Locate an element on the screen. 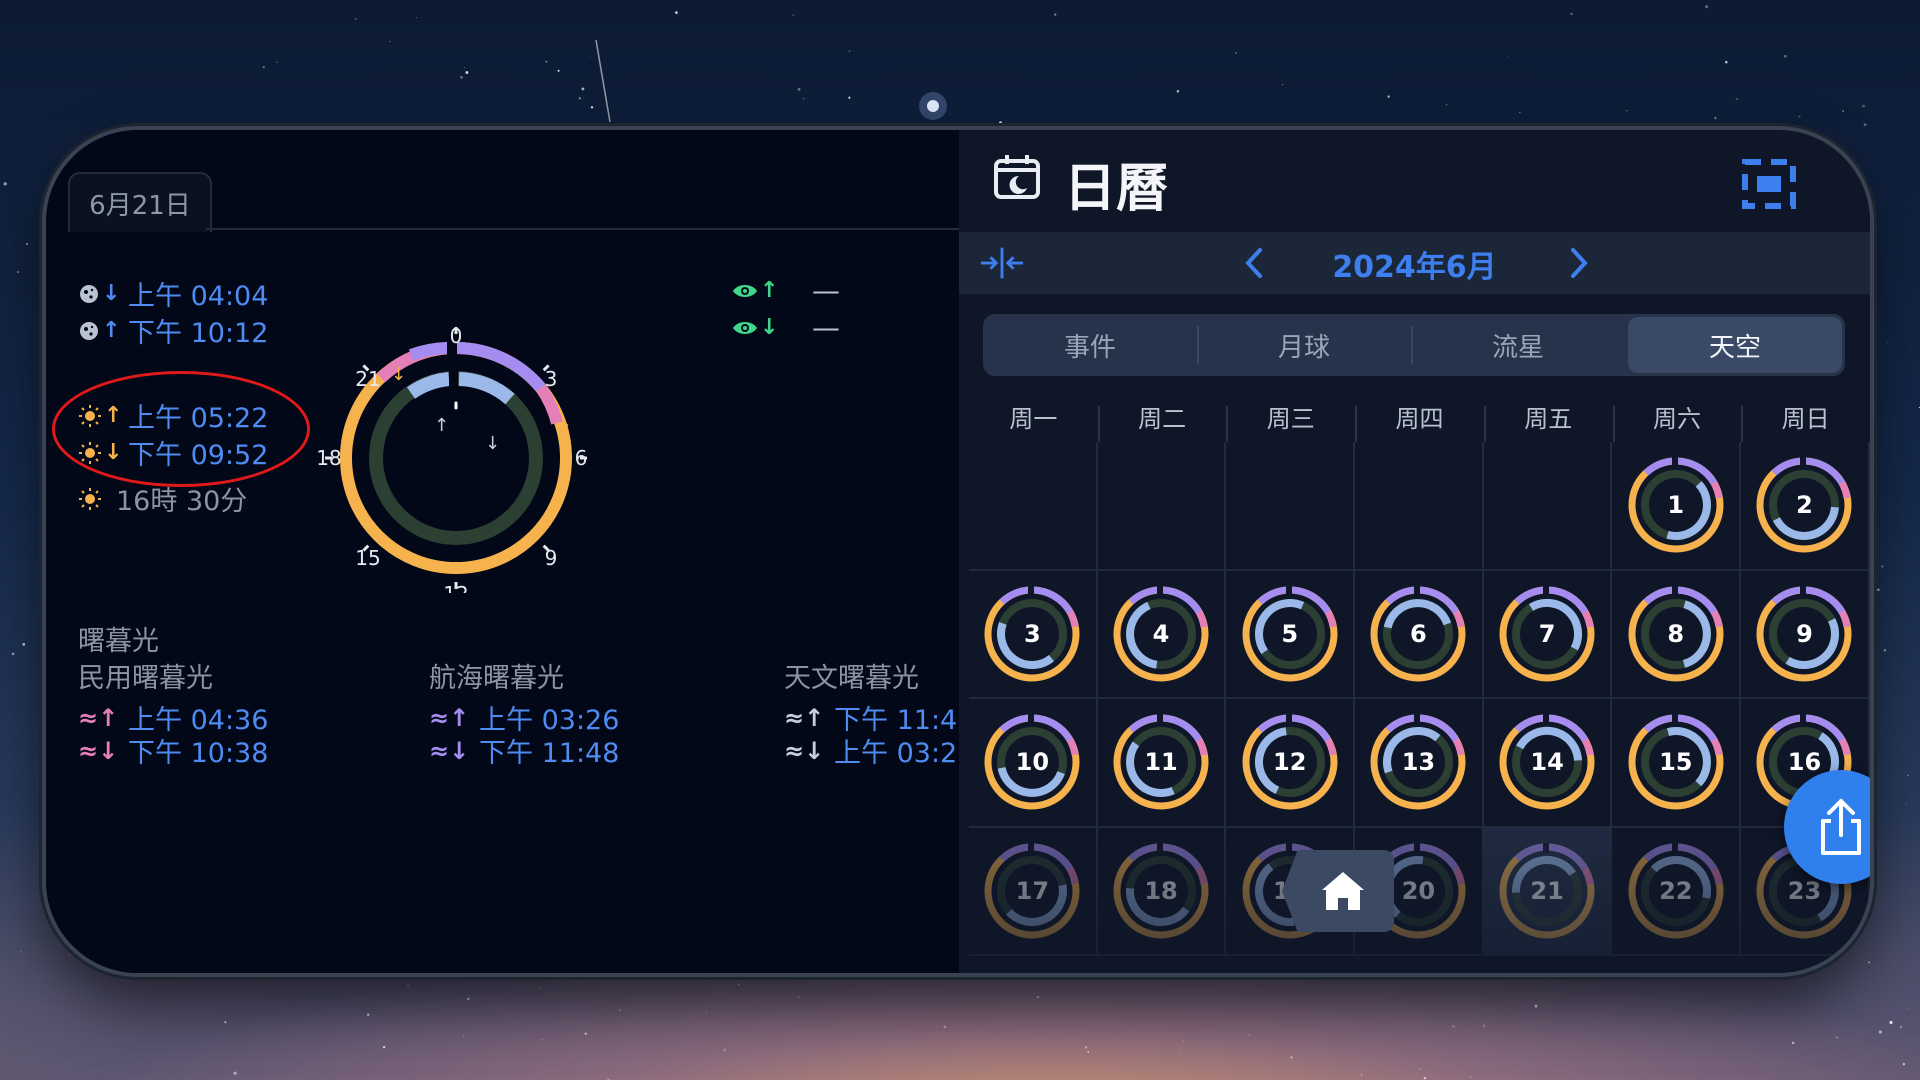 The width and height of the screenshot is (1920, 1080). weekday-label: 周三 is located at coordinates (1290, 419).